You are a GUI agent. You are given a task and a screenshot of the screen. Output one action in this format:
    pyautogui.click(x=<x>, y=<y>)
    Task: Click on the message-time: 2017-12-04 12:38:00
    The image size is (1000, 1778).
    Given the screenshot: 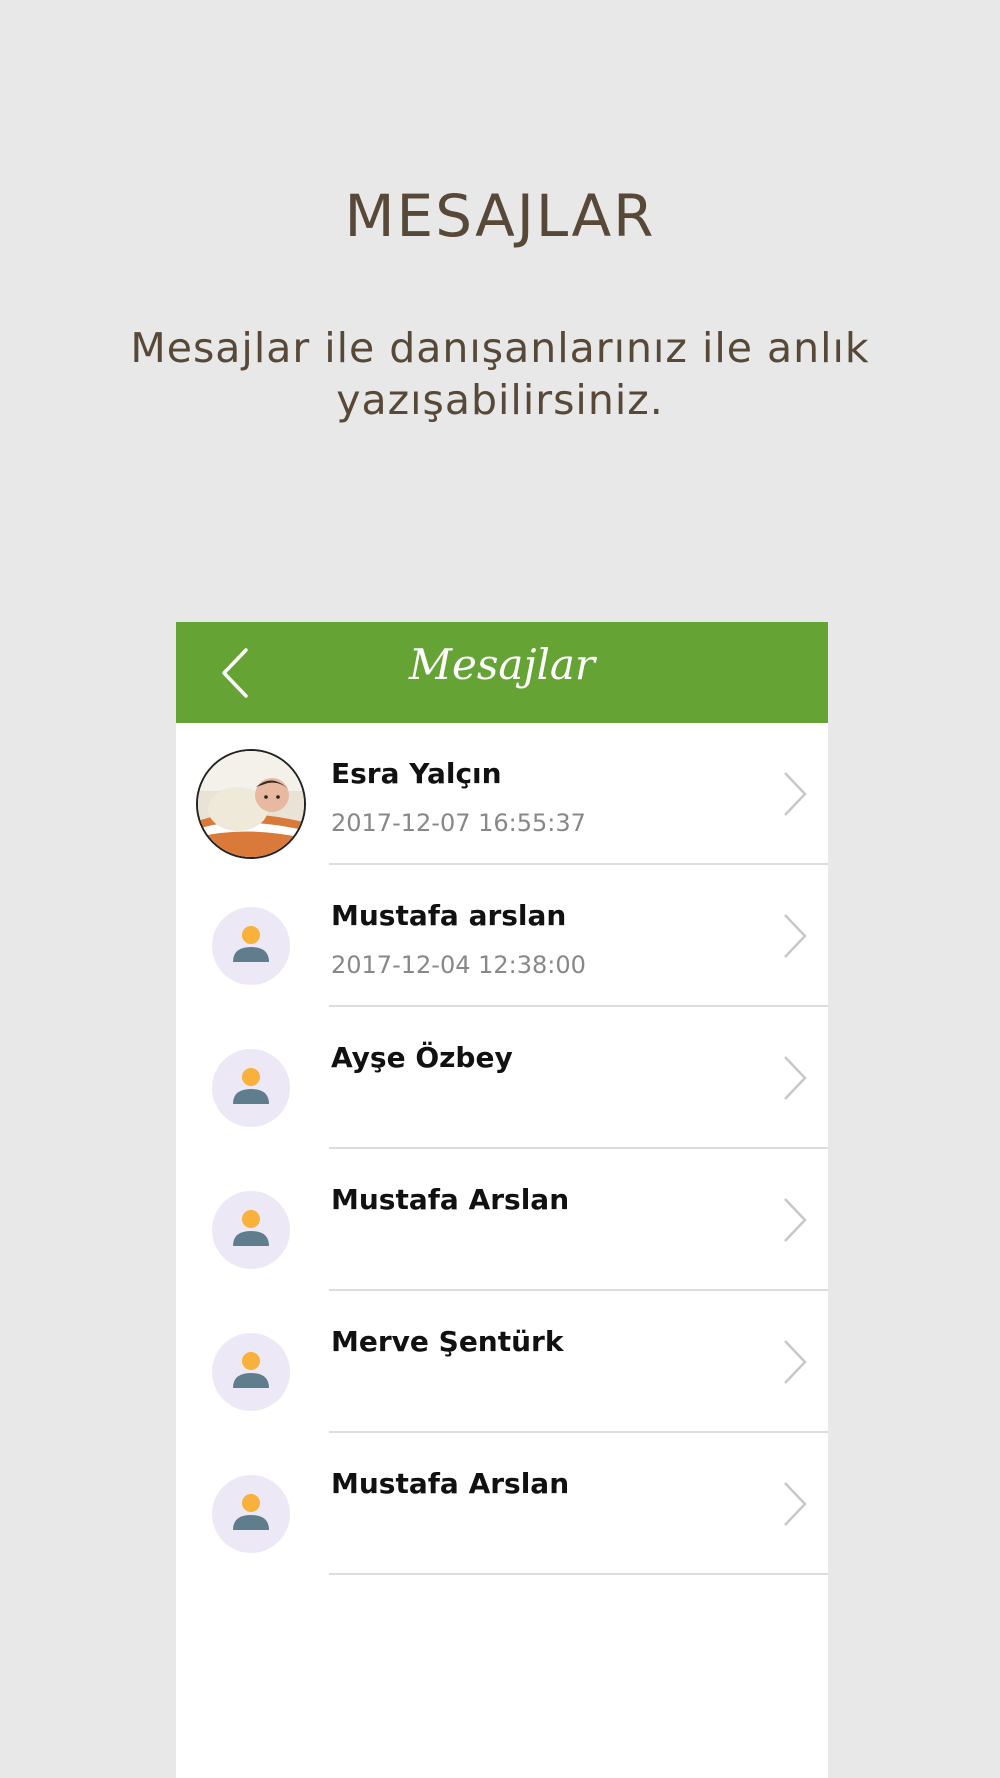 What is the action you would take?
    pyautogui.click(x=458, y=965)
    